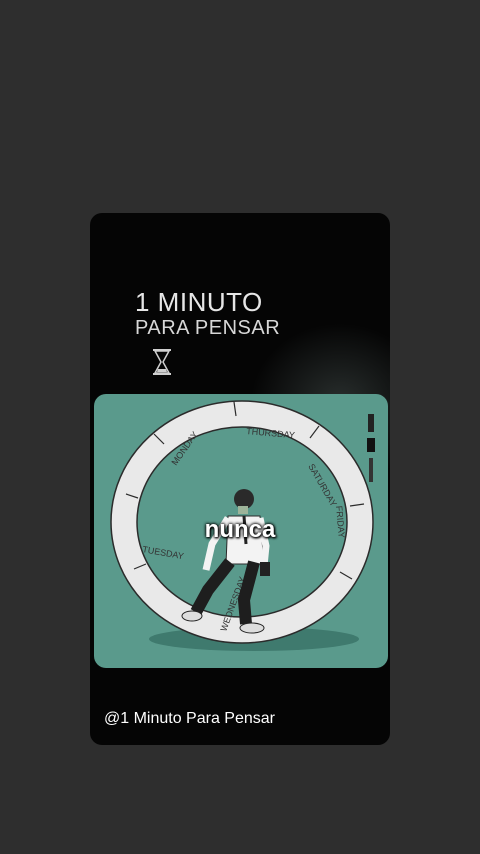  What do you see at coordinates (208, 328) in the screenshot?
I see `title-line-2: PARA PENSAR` at bounding box center [208, 328].